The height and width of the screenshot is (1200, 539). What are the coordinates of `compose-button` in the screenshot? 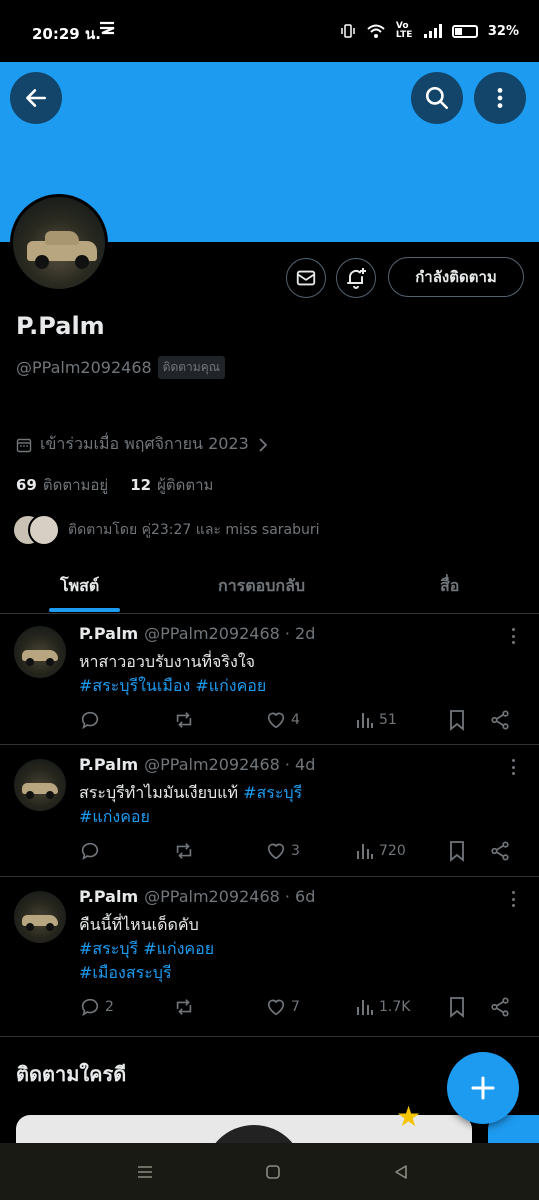 It's located at (483, 1088).